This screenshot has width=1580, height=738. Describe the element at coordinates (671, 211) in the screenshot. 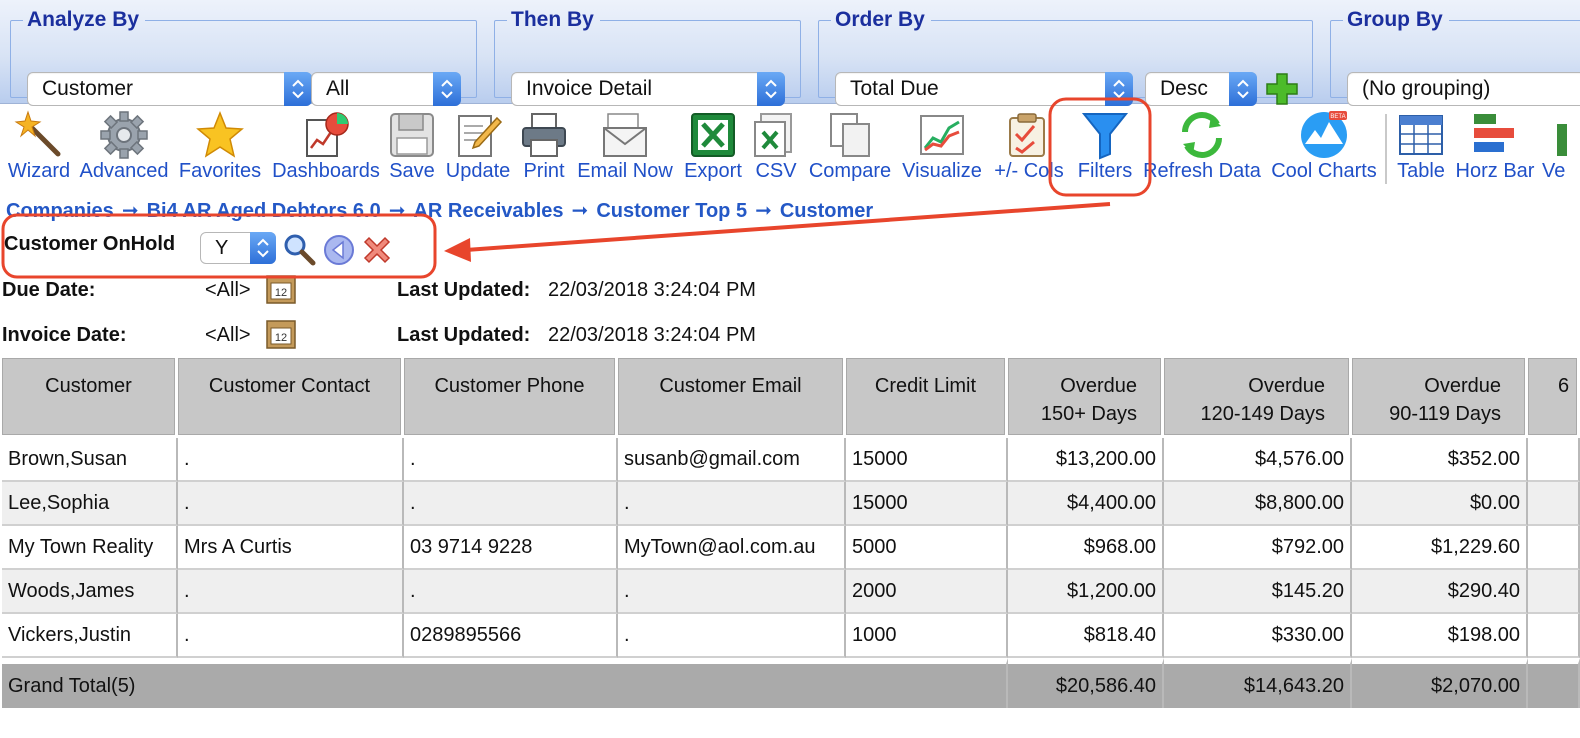

I see `breadcrumb-item: Customer Top 5` at that location.